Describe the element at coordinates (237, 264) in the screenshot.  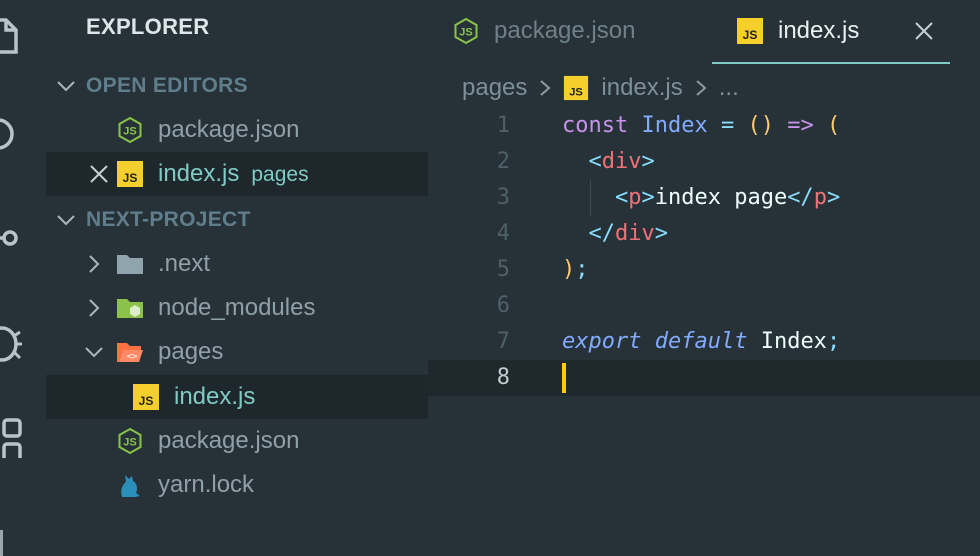
I see `tree-item-folder: .next` at that location.